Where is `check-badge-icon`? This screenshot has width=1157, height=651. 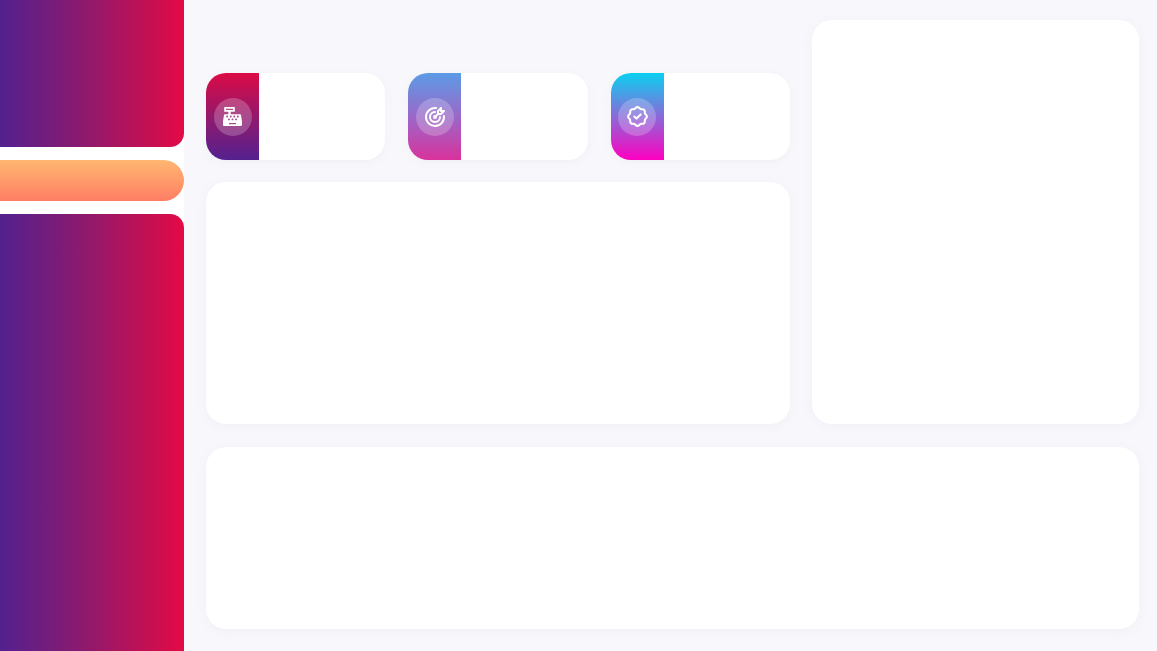 check-badge-icon is located at coordinates (637, 116).